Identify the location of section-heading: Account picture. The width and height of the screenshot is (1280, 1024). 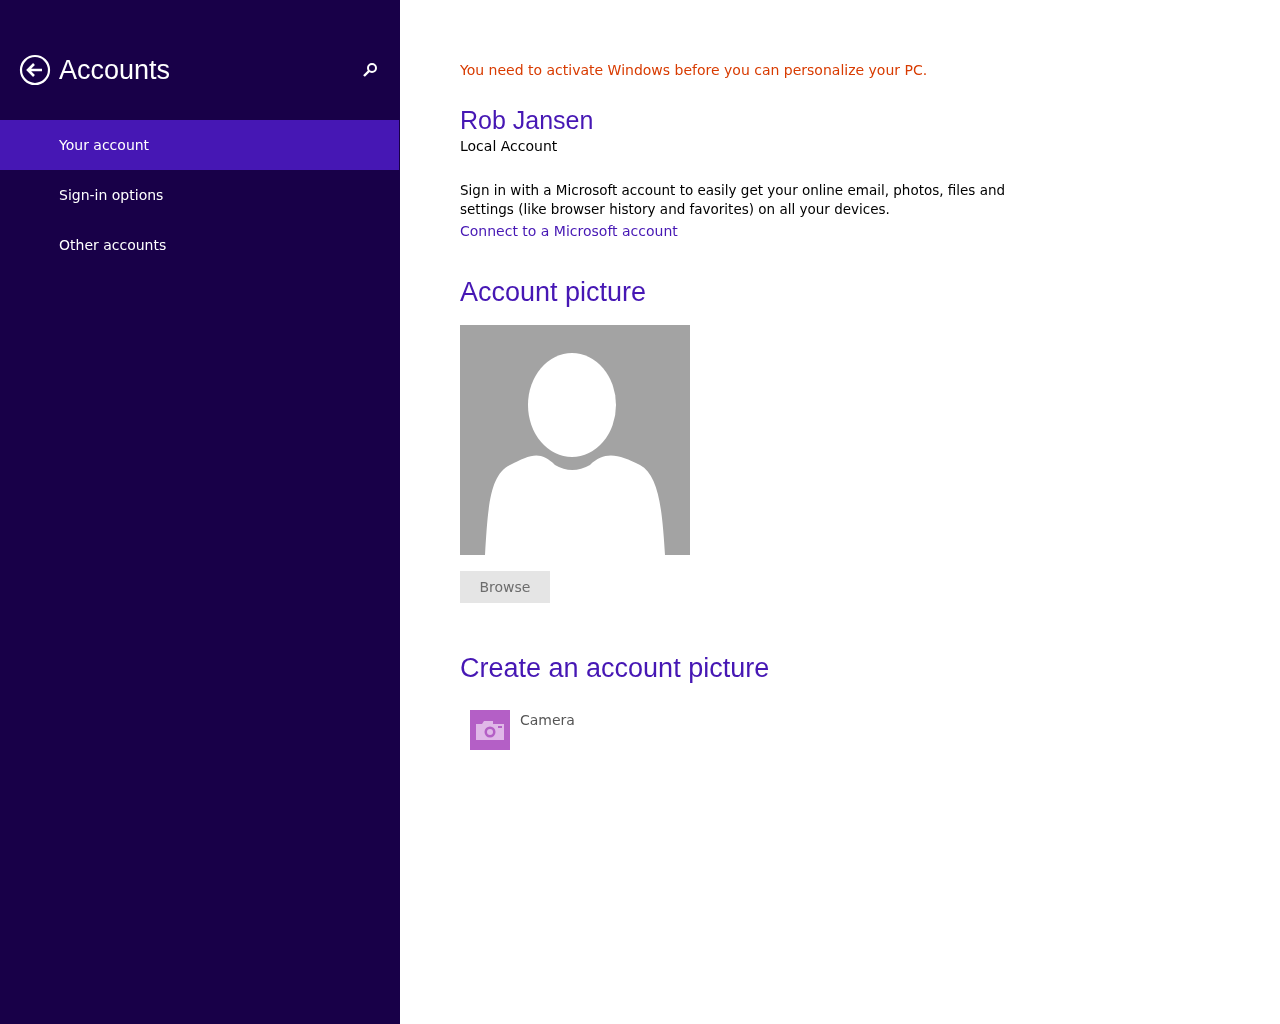
(554, 292).